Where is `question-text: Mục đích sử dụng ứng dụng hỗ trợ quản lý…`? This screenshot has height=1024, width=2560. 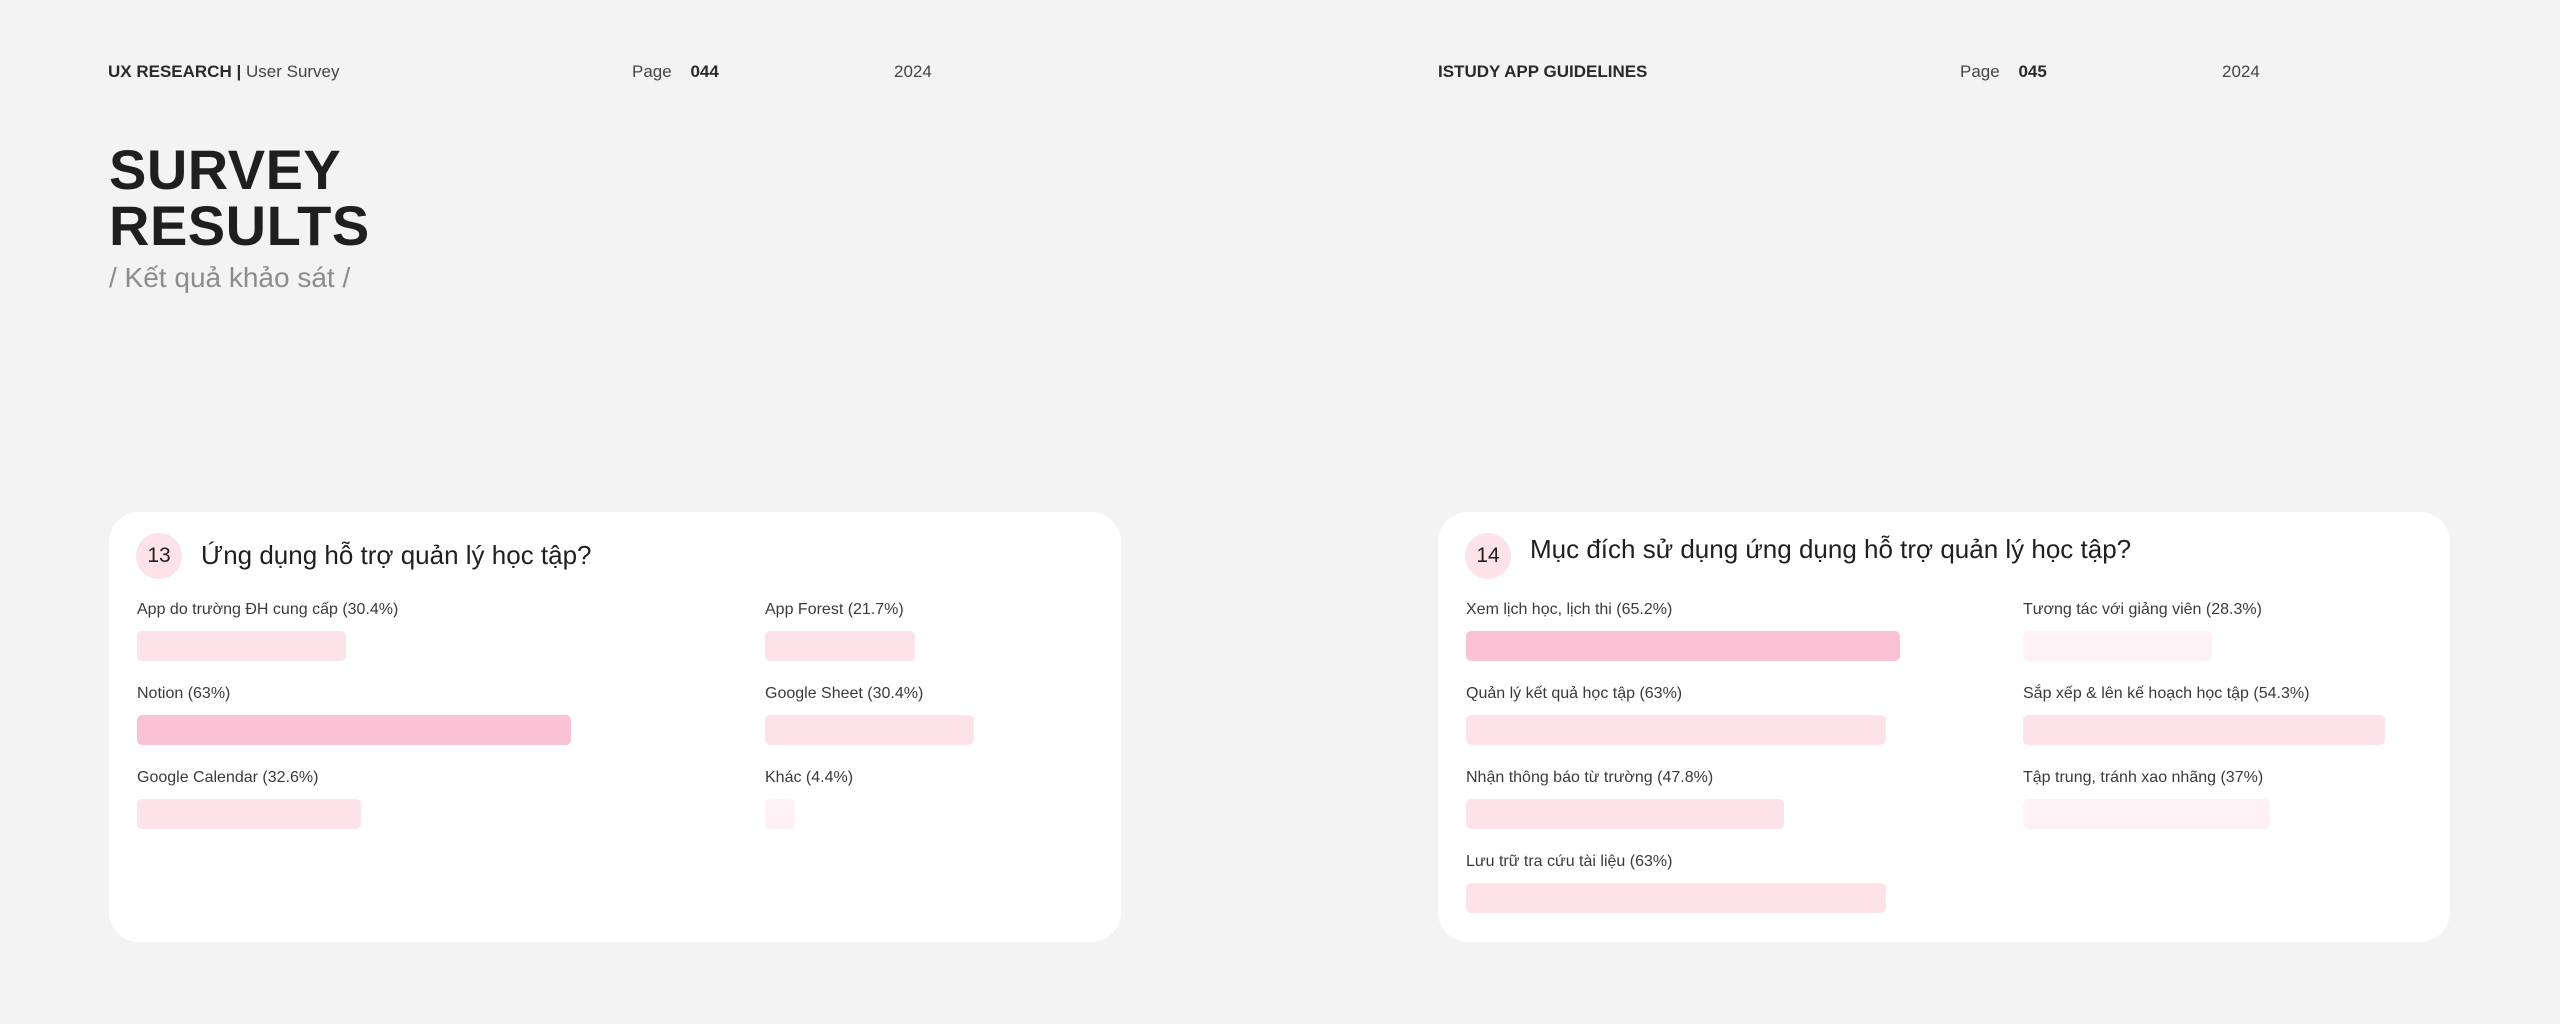 question-text: Mục đích sử dụng ứng dụng hỗ trợ quản lý… is located at coordinates (1831, 549).